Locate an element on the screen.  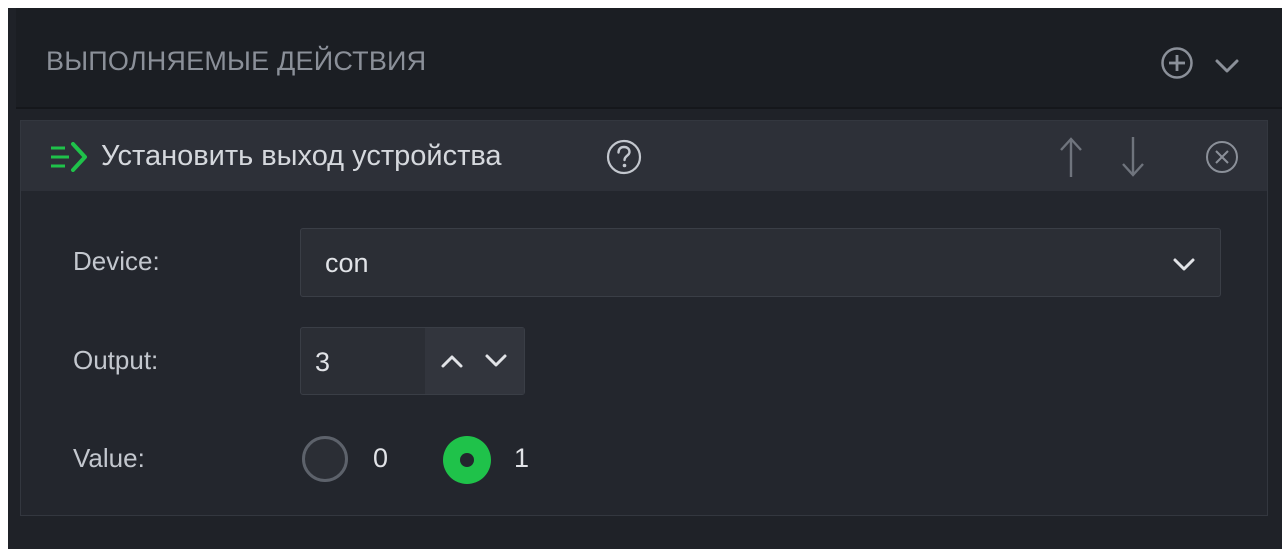
plus-circle-icon is located at coordinates (1177, 63).